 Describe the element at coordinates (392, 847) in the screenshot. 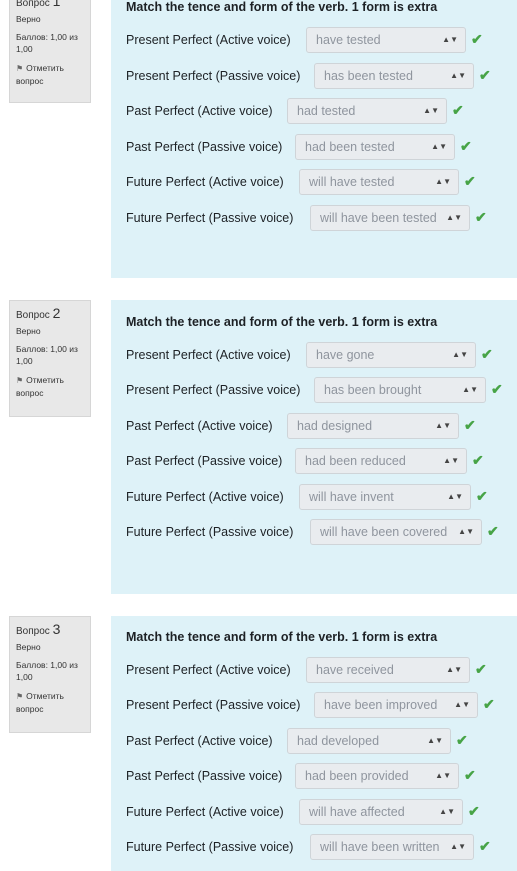

I see `answer-select: will have been written ▲▼` at that location.